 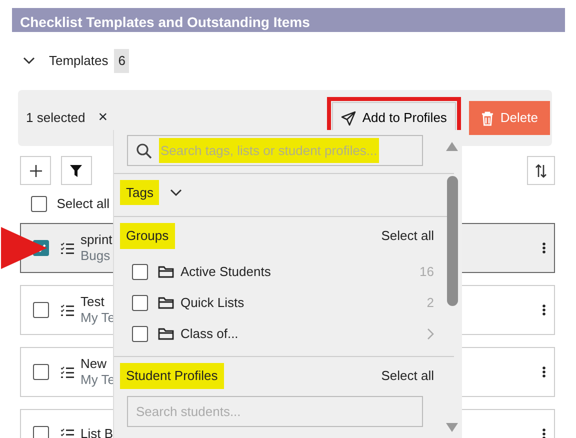 What do you see at coordinates (288, 20) in the screenshot?
I see `panel-title: Checklist Templates and Outstanding Items` at bounding box center [288, 20].